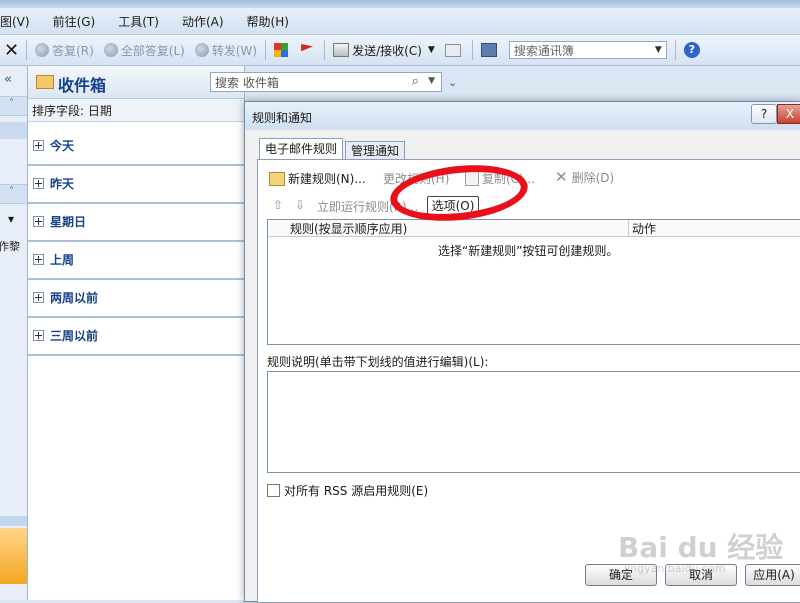 The width and height of the screenshot is (800, 603). I want to click on send-receive-icon, so click(341, 50).